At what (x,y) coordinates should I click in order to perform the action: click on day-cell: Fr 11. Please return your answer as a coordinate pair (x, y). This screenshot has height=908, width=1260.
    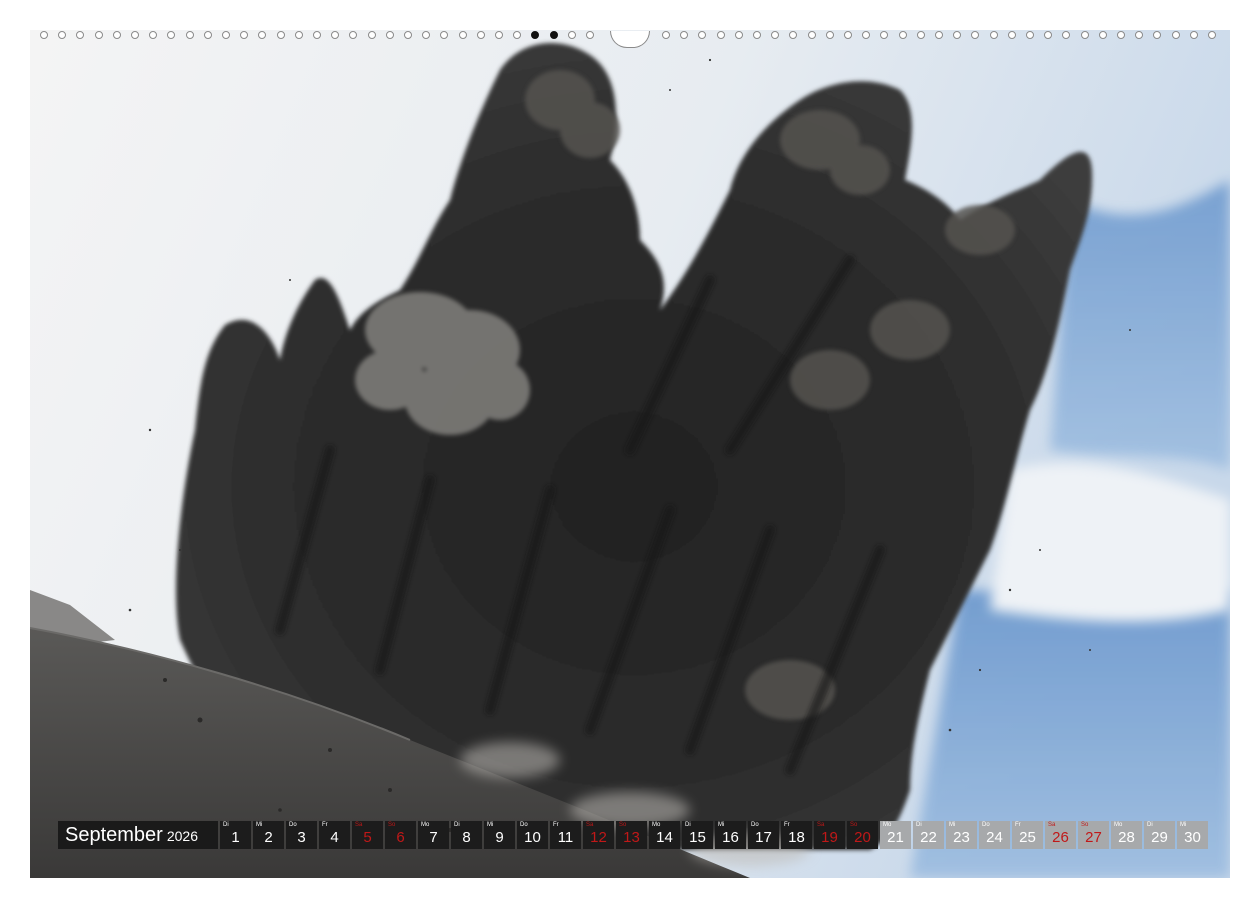
    Looking at the image, I should click on (565, 835).